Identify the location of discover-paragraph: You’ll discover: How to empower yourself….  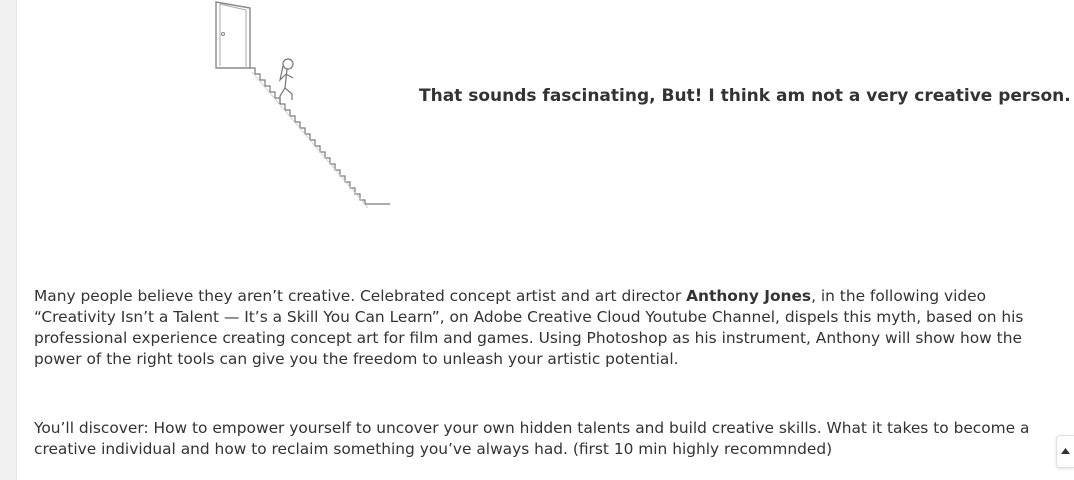
(532, 438).